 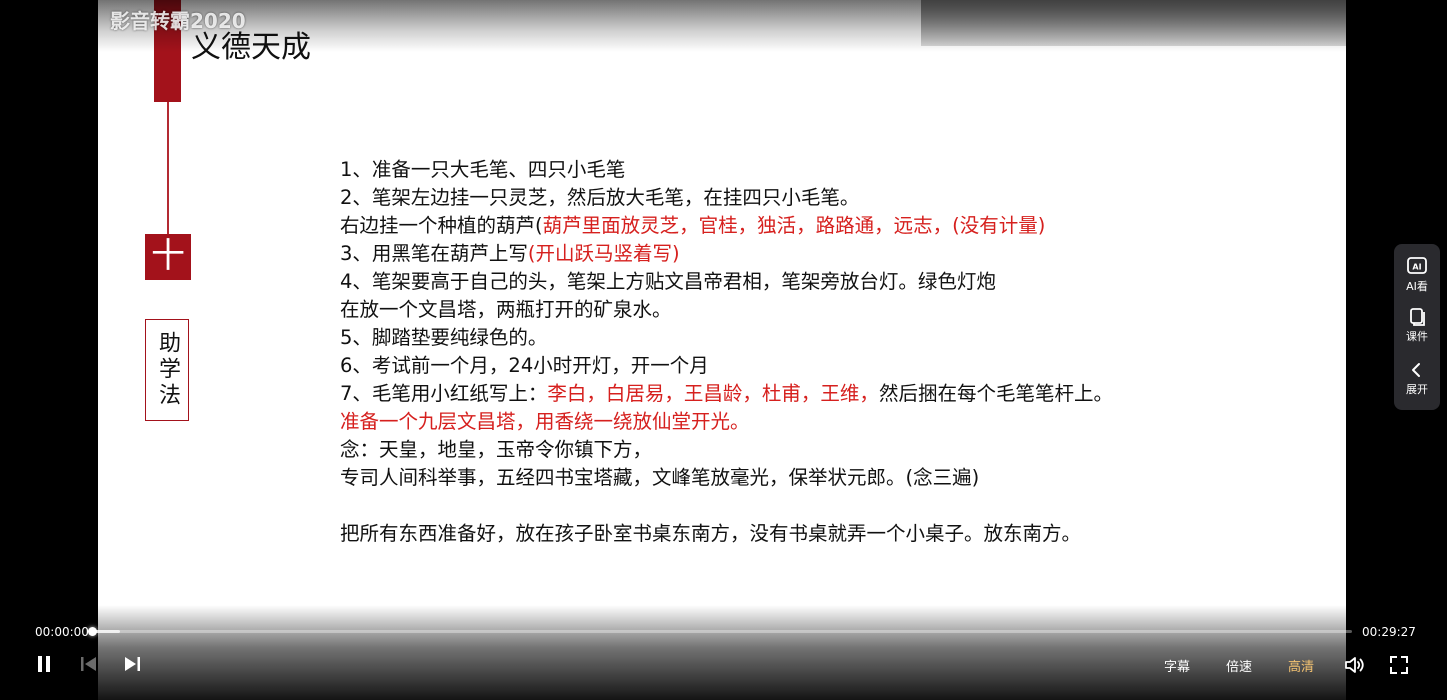 What do you see at coordinates (820, 422) in the screenshot?
I see `content-line: 准备一个九层文昌塔，用香绕一绕放仙堂开光。` at bounding box center [820, 422].